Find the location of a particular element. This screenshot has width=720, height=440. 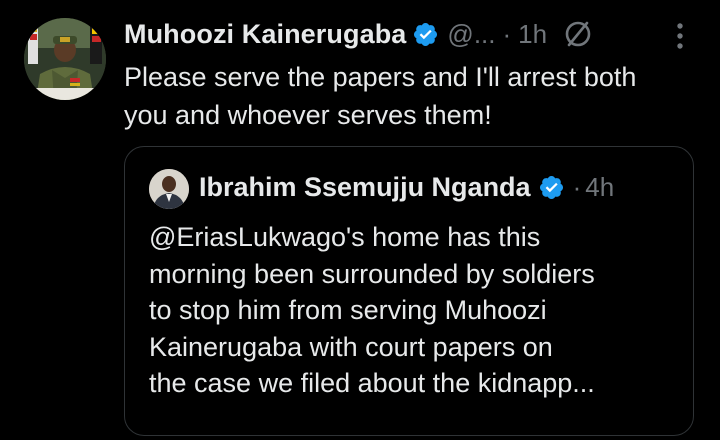

tweet-header: Muhoozi Kainerugaba @... · 1h is located at coordinates (358, 34).